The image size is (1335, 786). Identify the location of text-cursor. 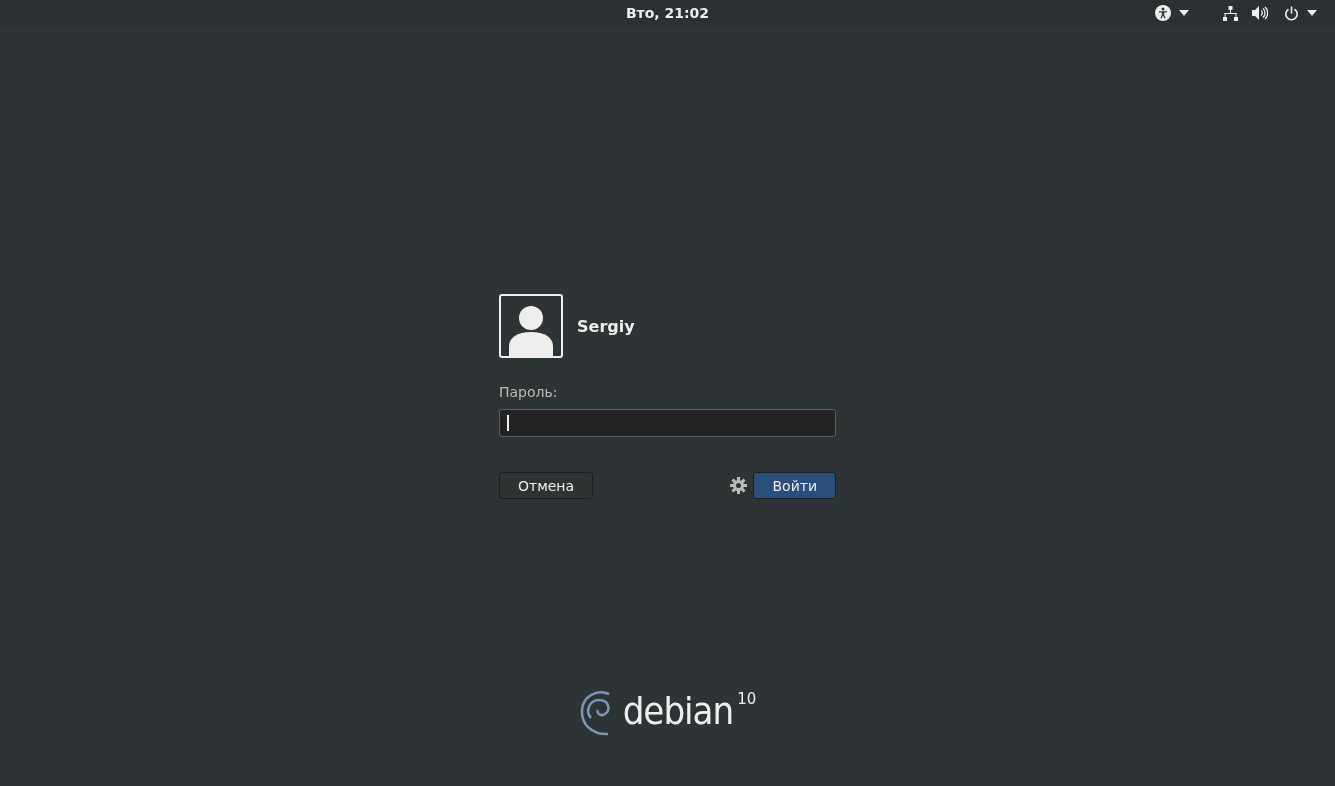
(508, 423).